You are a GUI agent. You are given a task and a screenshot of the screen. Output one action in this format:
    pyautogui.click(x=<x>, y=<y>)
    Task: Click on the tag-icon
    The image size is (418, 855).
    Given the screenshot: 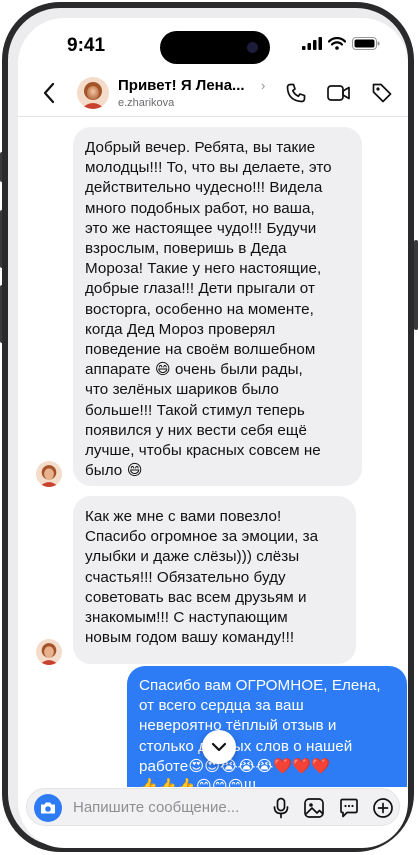 What is the action you would take?
    pyautogui.click(x=382, y=93)
    